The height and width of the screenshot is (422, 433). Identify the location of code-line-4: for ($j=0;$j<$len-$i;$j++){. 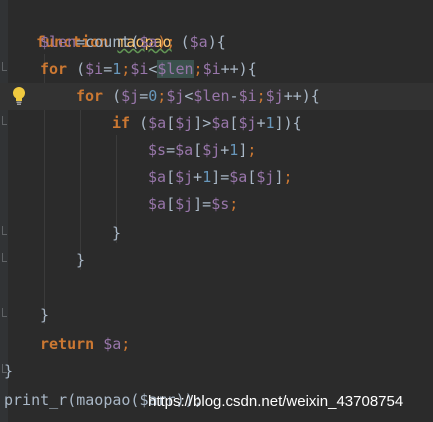
(216, 96).